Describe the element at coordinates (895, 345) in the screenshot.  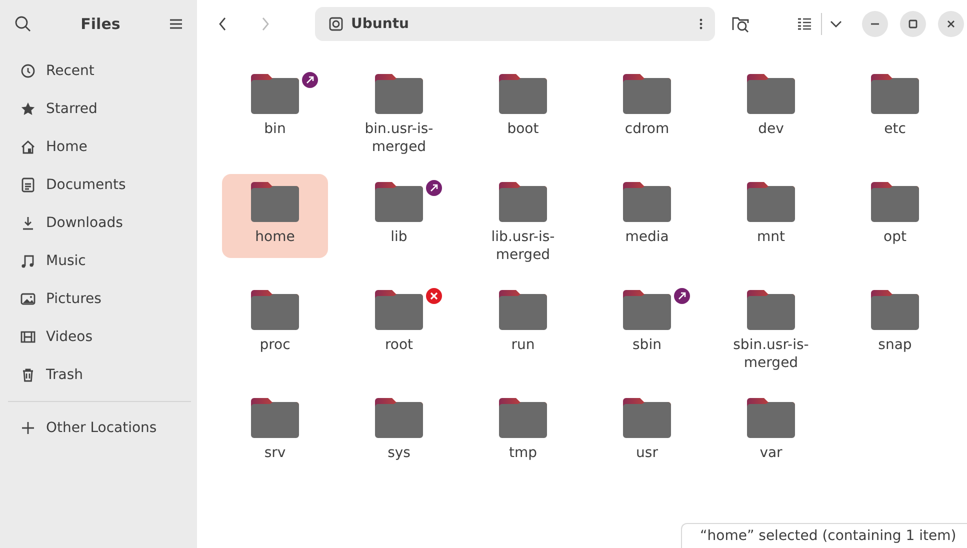
I see `folder-name: snap` at that location.